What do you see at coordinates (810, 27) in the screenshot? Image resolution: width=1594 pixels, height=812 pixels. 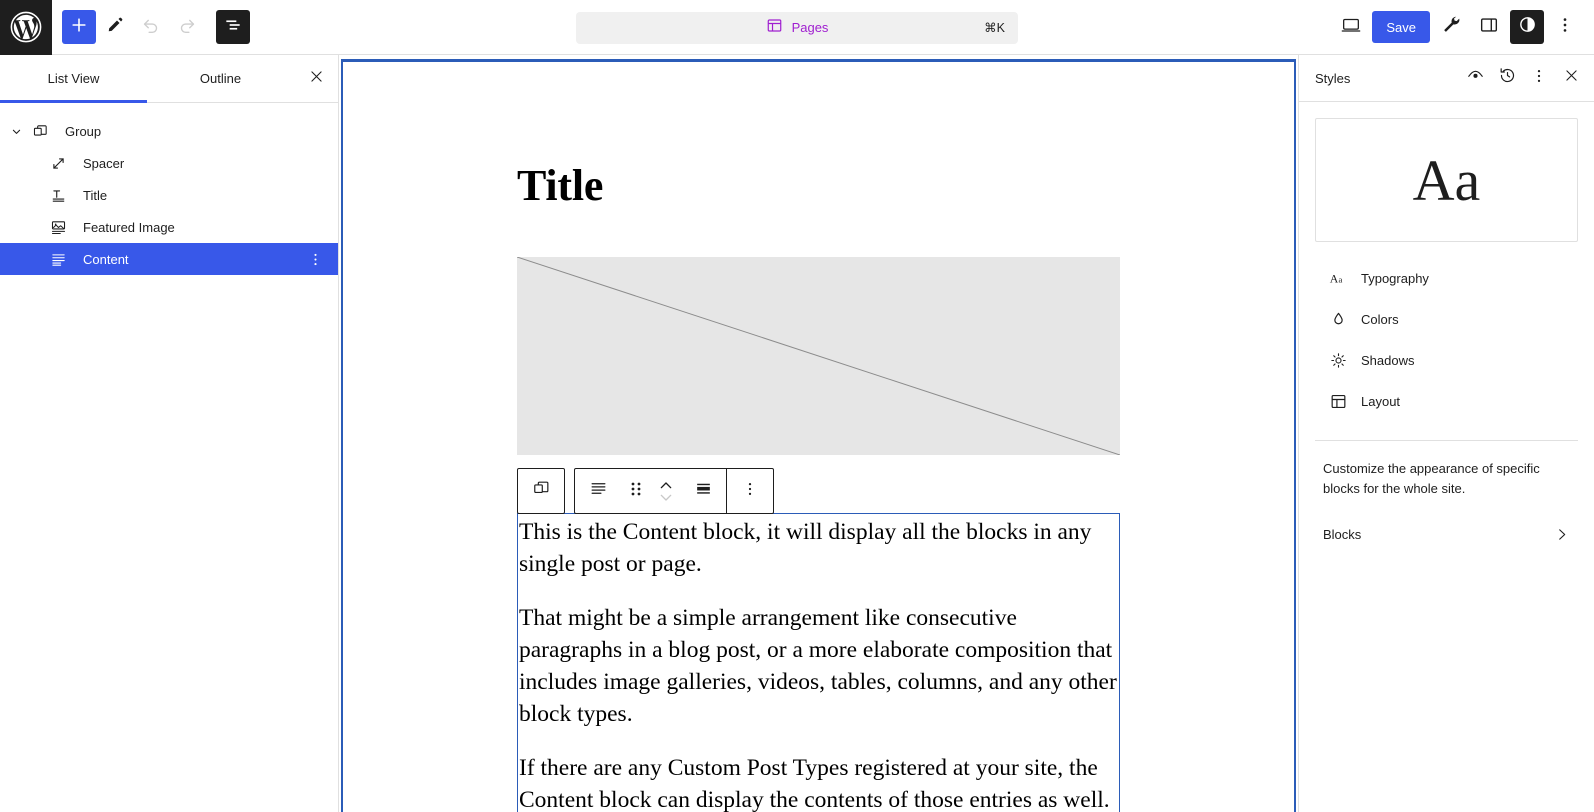 I see `command-bar-label: Pages` at bounding box center [810, 27].